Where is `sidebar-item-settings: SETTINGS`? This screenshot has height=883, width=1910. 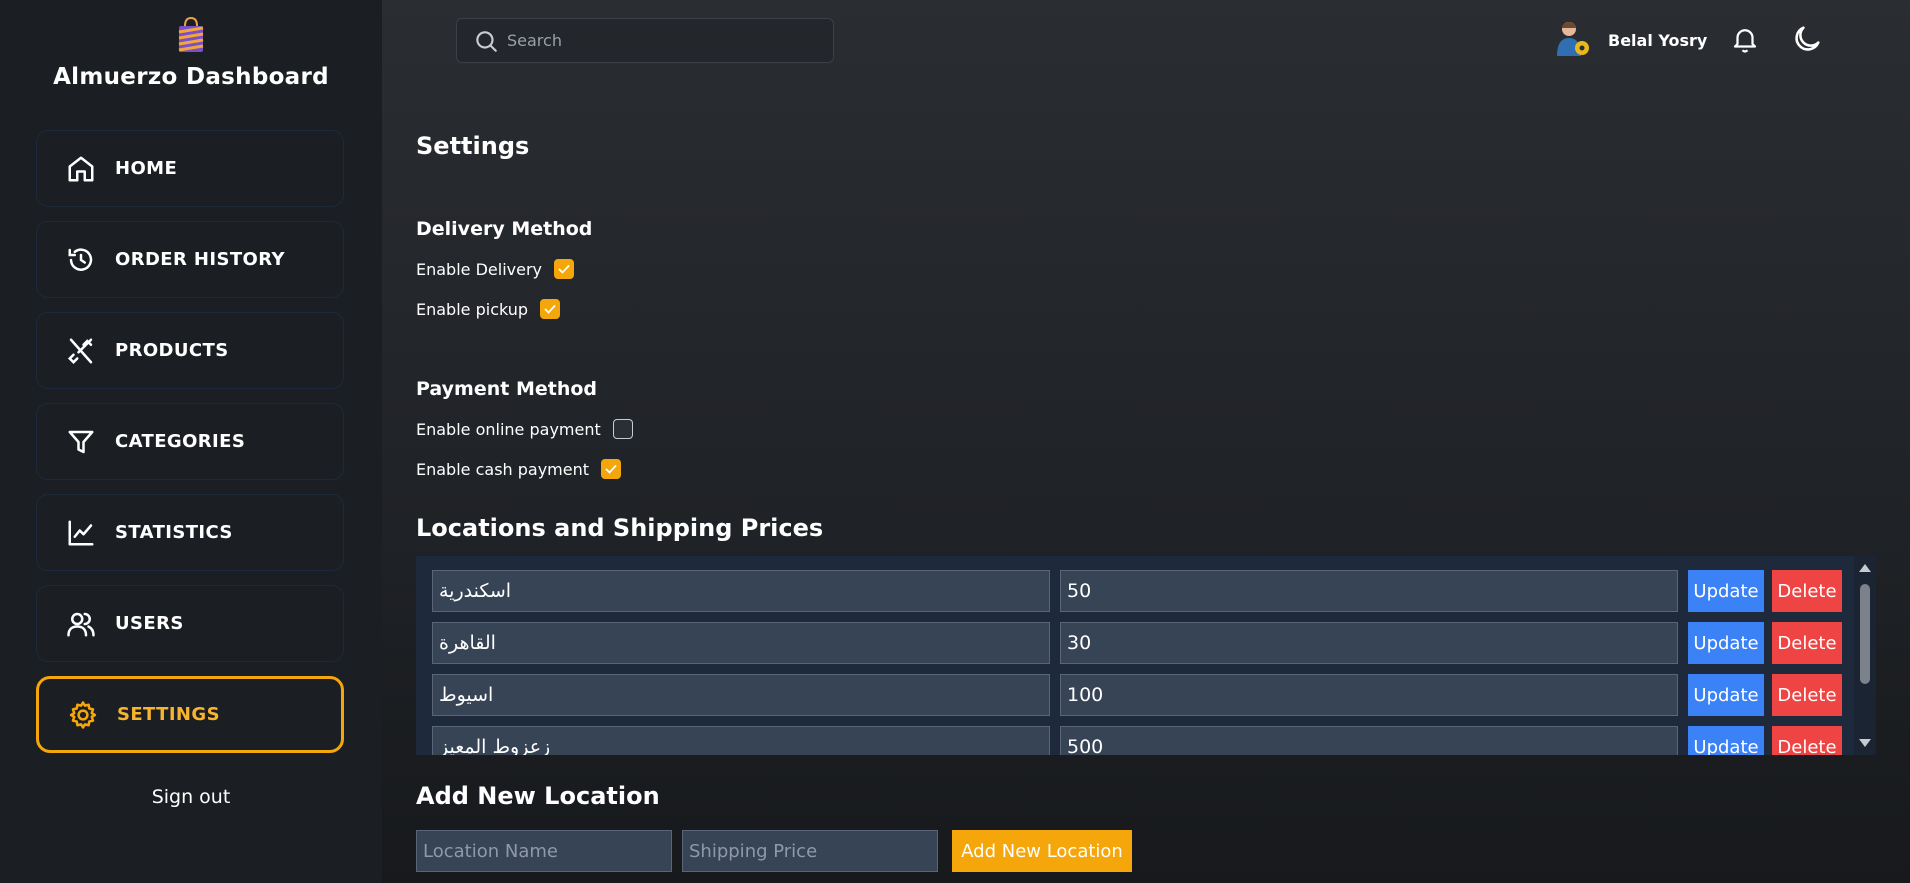
sidebar-item-settings: SETTINGS is located at coordinates (190, 714).